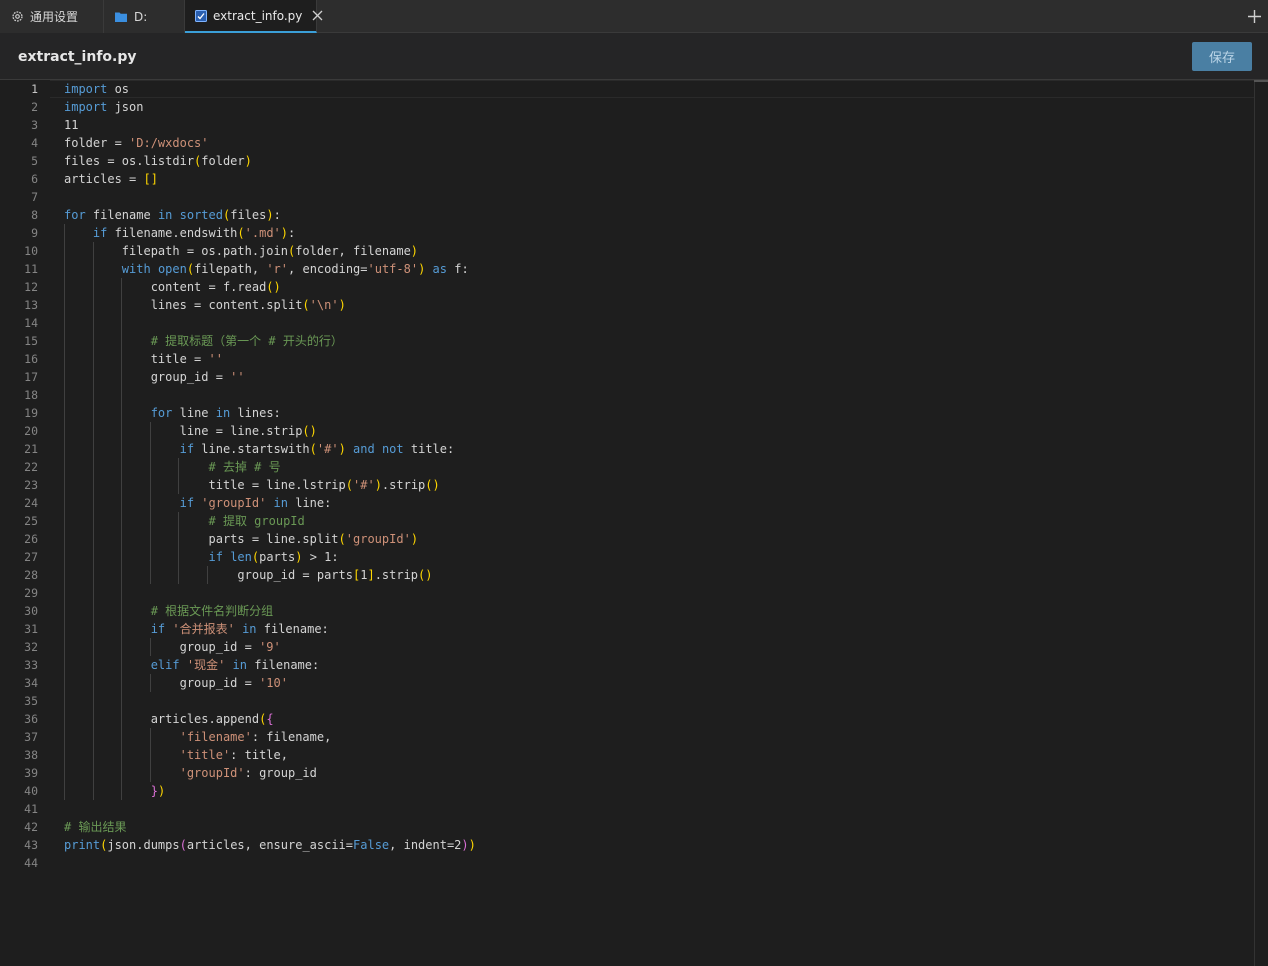 This screenshot has height=966, width=1268. Describe the element at coordinates (31, 251) in the screenshot. I see `line-number: 10` at that location.